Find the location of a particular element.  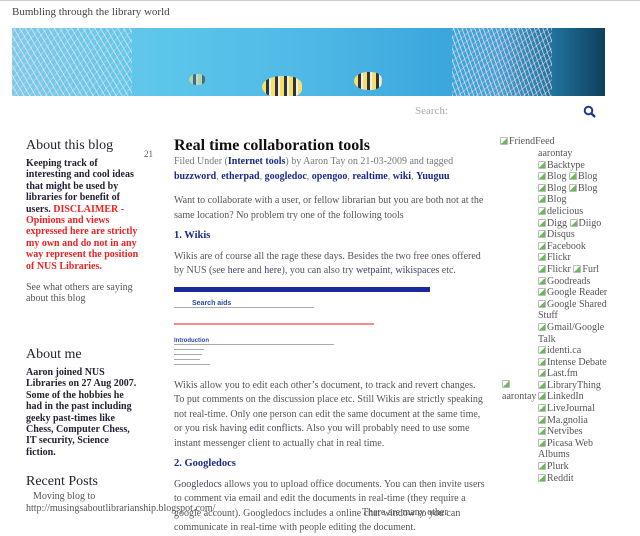

service-link: Furl is located at coordinates (586, 269).